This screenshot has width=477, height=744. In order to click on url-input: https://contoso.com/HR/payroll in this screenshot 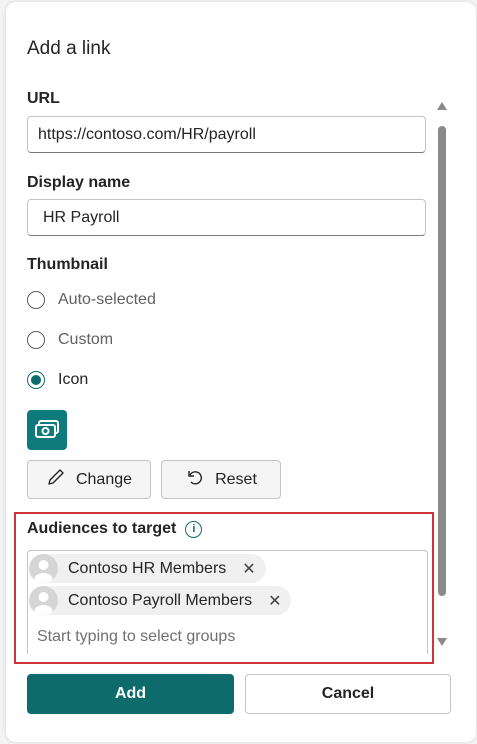, I will do `click(226, 134)`.